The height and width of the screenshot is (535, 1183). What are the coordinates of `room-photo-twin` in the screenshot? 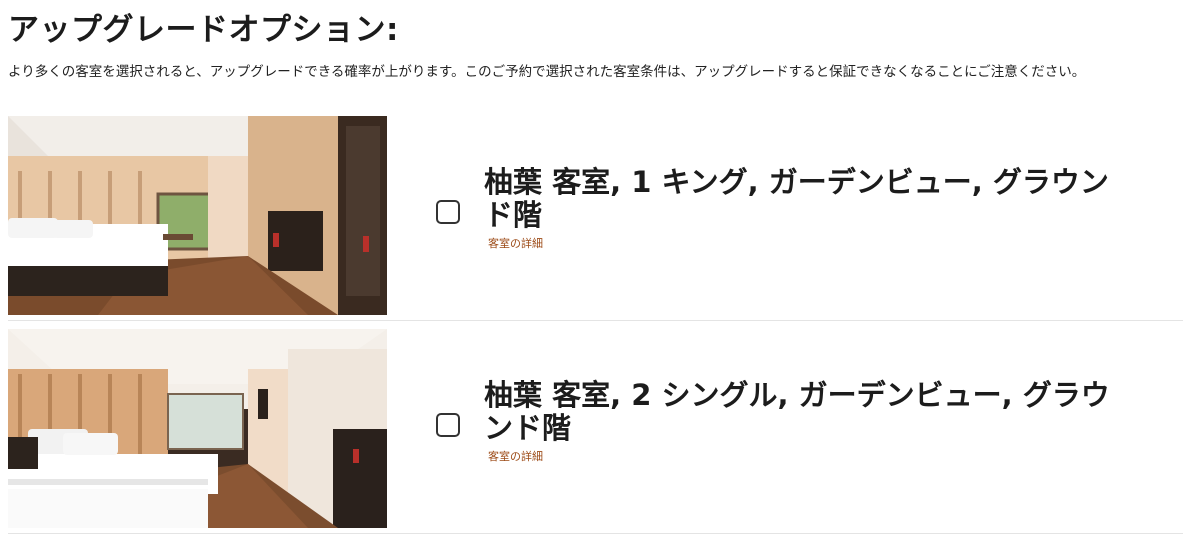 It's located at (197, 428).